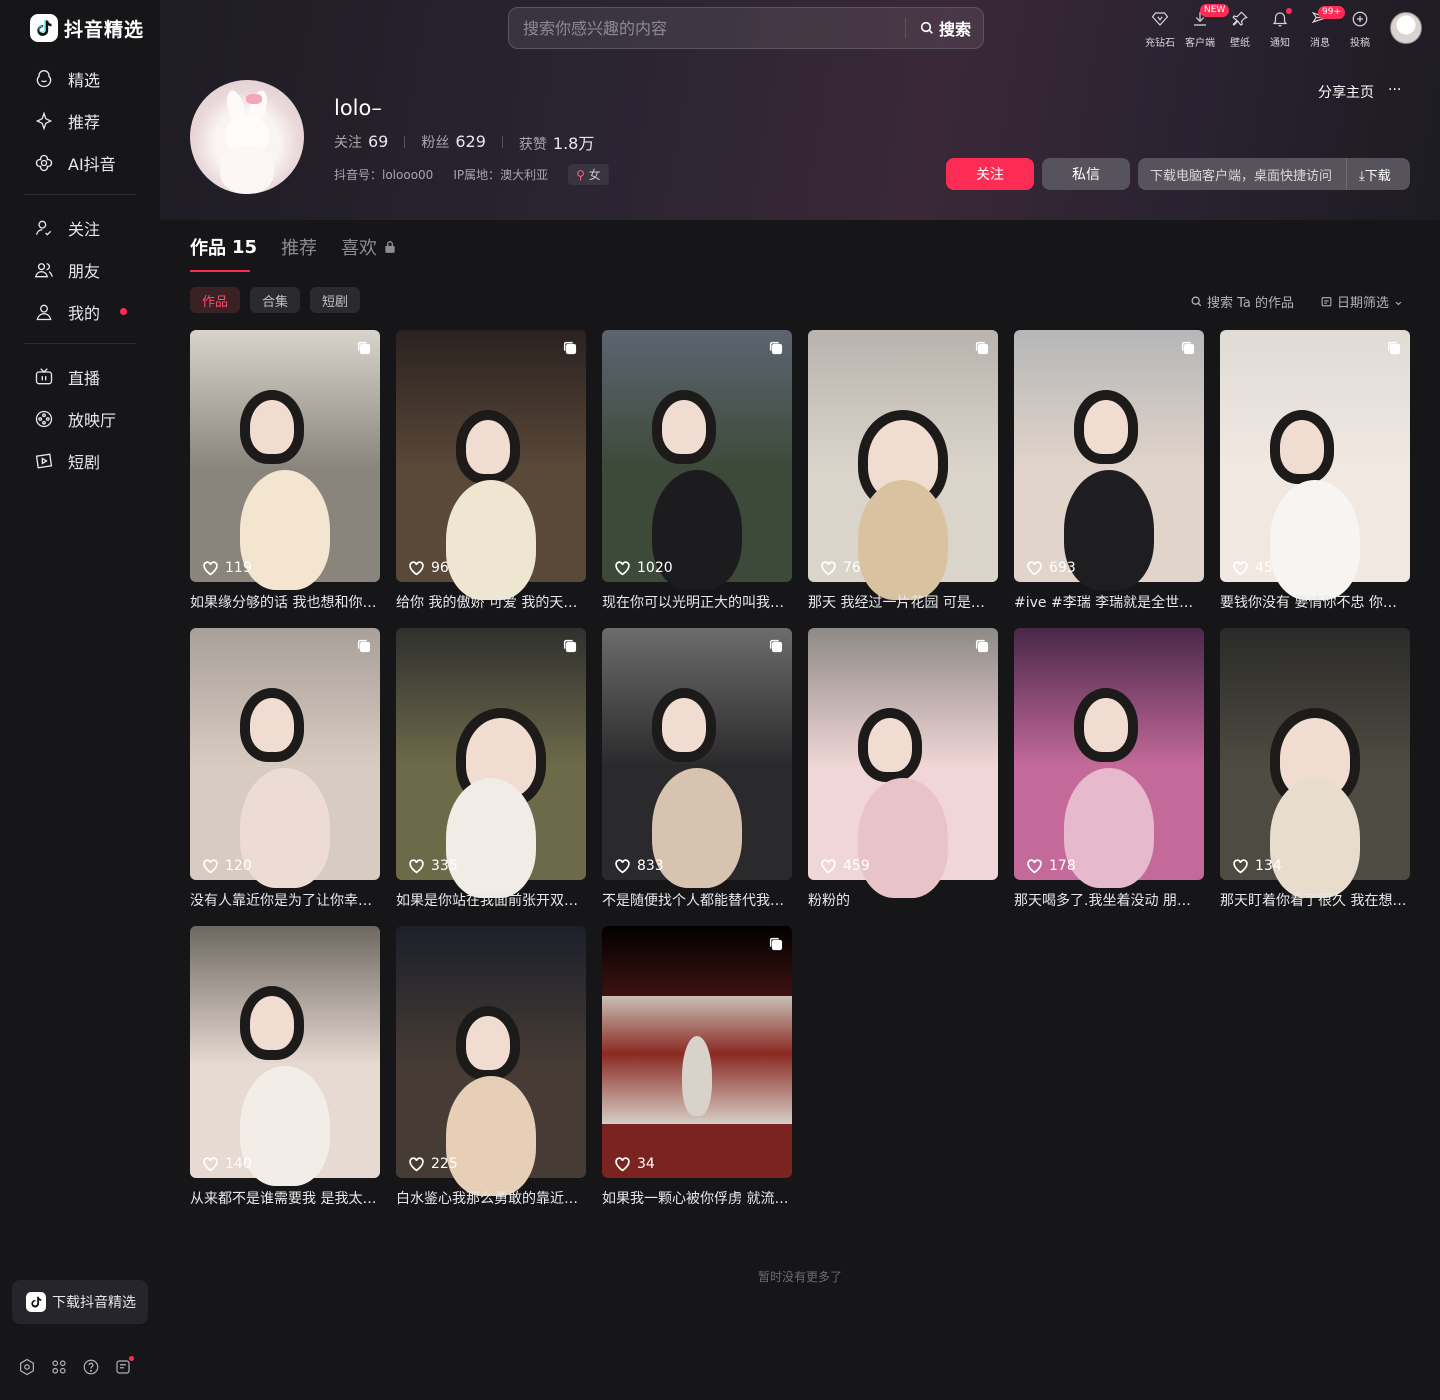 This screenshot has width=1440, height=1400. What do you see at coordinates (59, 1367) in the screenshot?
I see `apps-grid-icon` at bounding box center [59, 1367].